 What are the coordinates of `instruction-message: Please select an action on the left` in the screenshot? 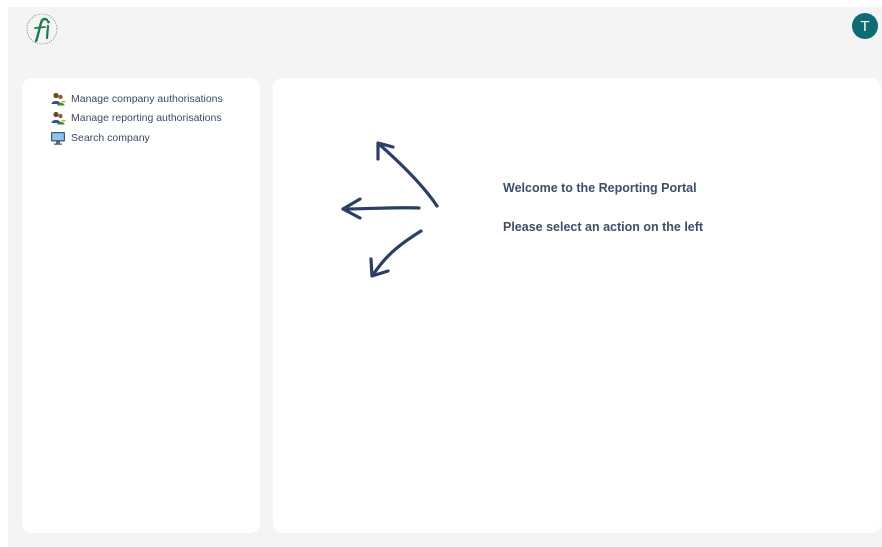 It's located at (603, 227).